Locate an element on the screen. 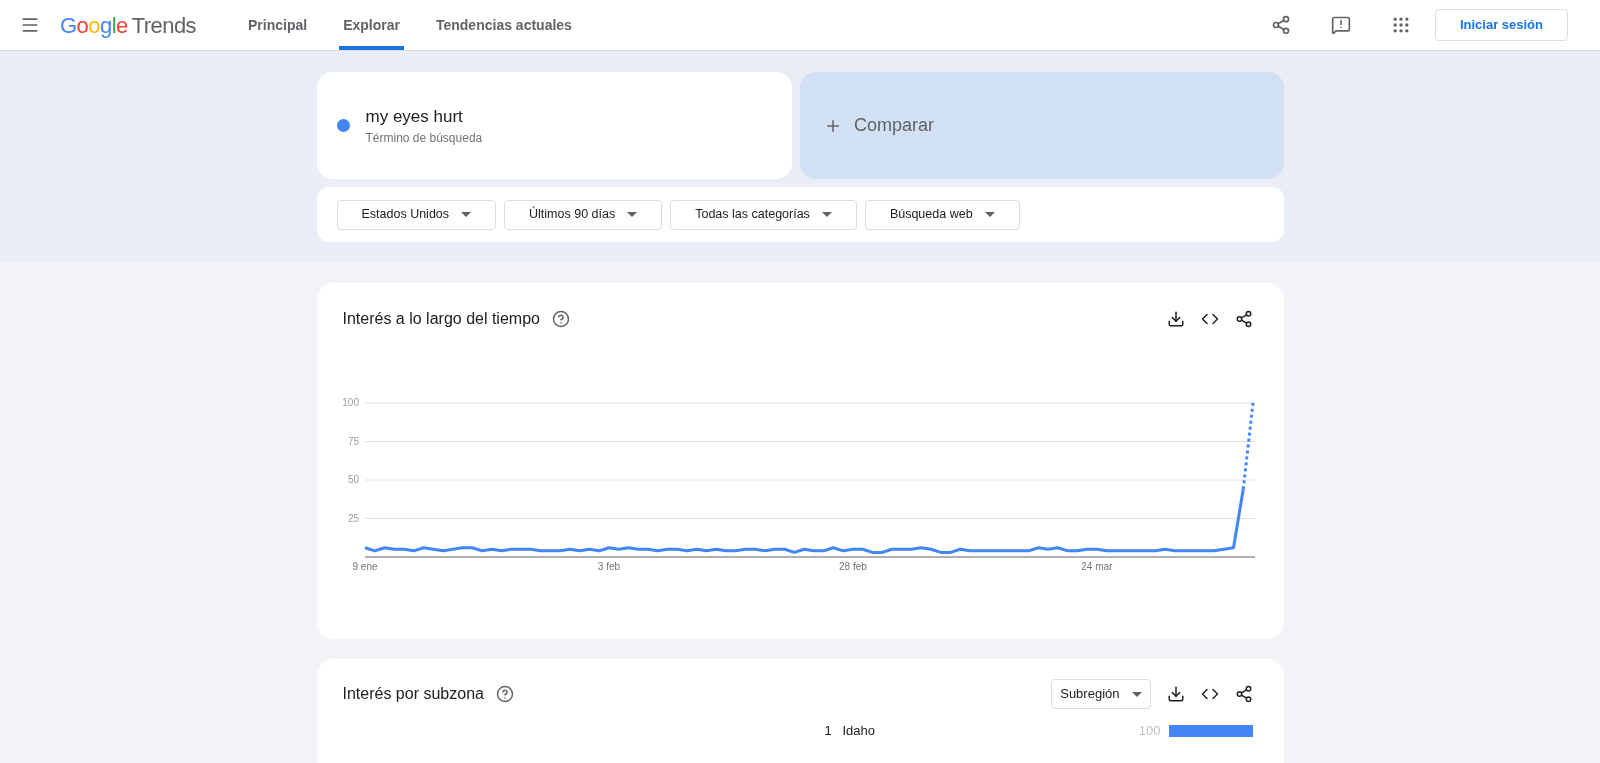 The height and width of the screenshot is (763, 1600). sign-in-button: Iniciar sesión is located at coordinates (1501, 25).